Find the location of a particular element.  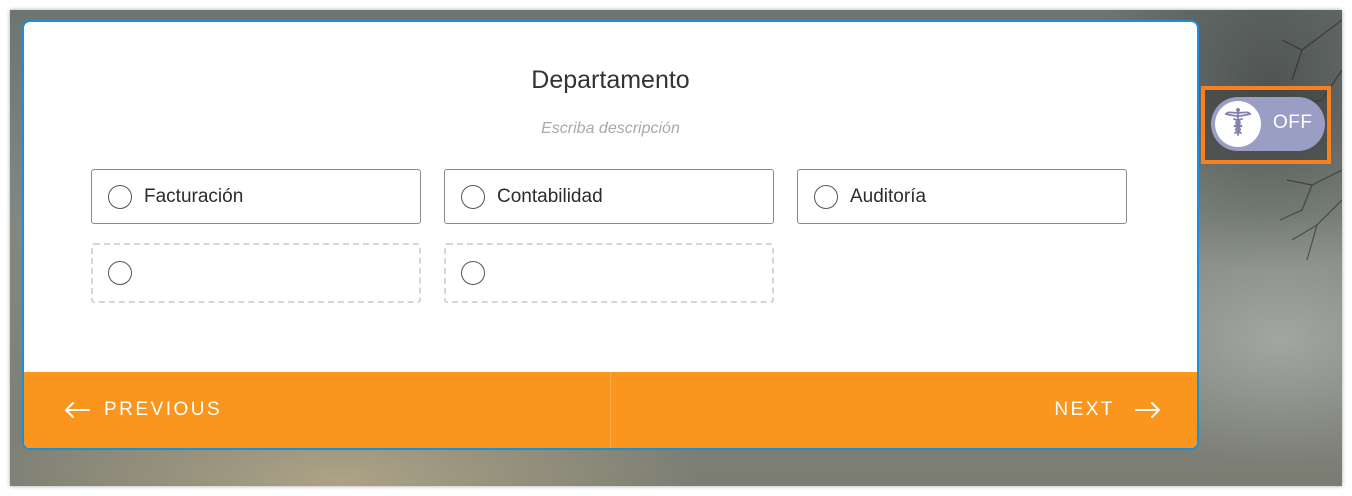

next-button: NEXT is located at coordinates (1107, 410).